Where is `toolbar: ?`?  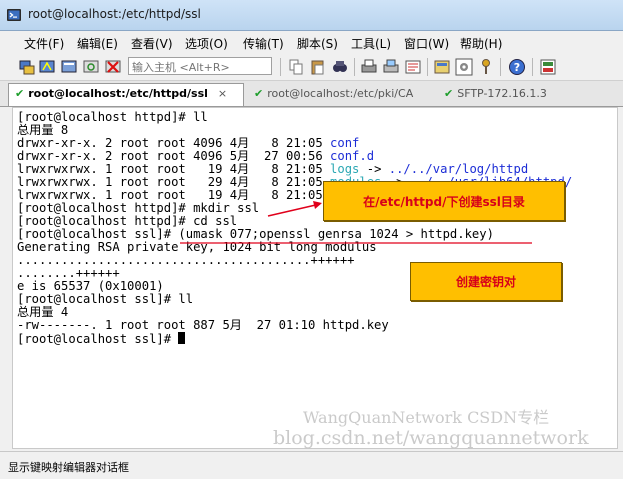 toolbar: ? is located at coordinates (311, 67).